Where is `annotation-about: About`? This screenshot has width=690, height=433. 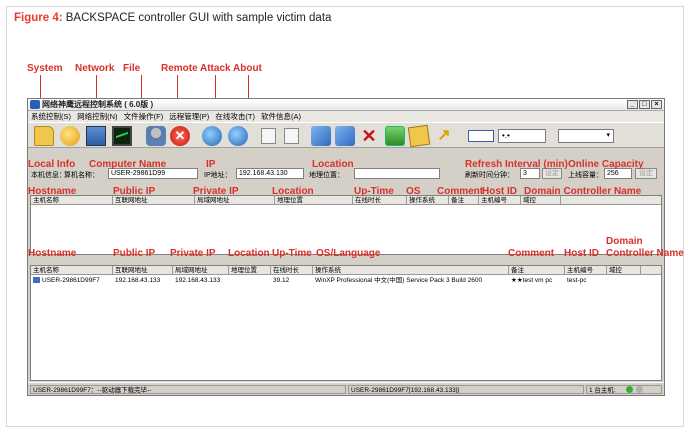 annotation-about: About is located at coordinates (247, 68).